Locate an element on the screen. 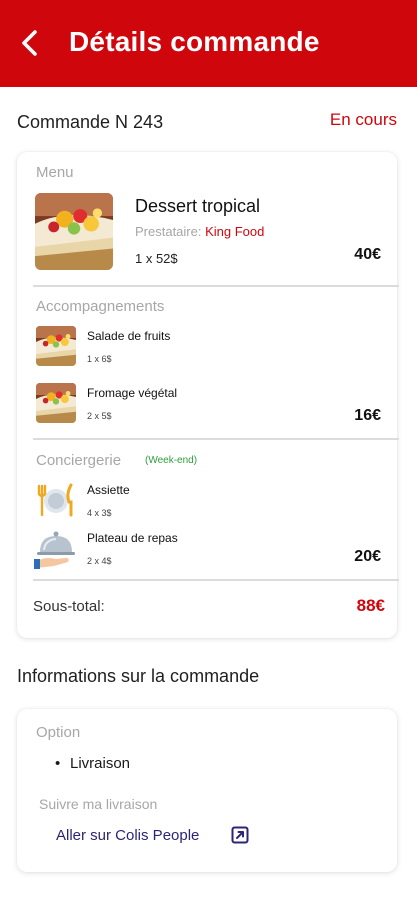 The width and height of the screenshot is (417, 900). side-item-name: Salade de fruits is located at coordinates (129, 336).